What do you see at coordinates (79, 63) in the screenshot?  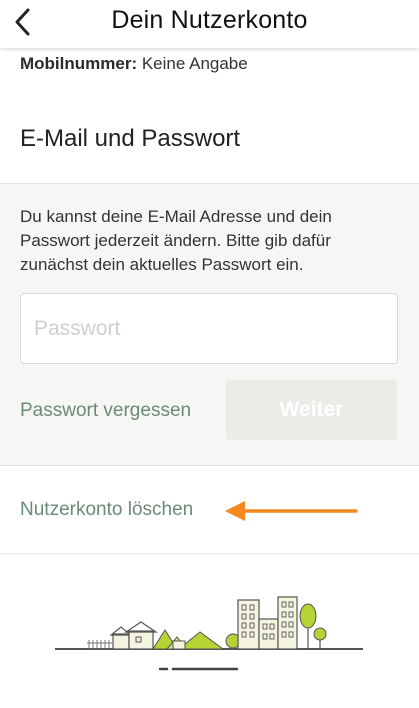 I see `mobile-number-label: Mobilnummer:` at bounding box center [79, 63].